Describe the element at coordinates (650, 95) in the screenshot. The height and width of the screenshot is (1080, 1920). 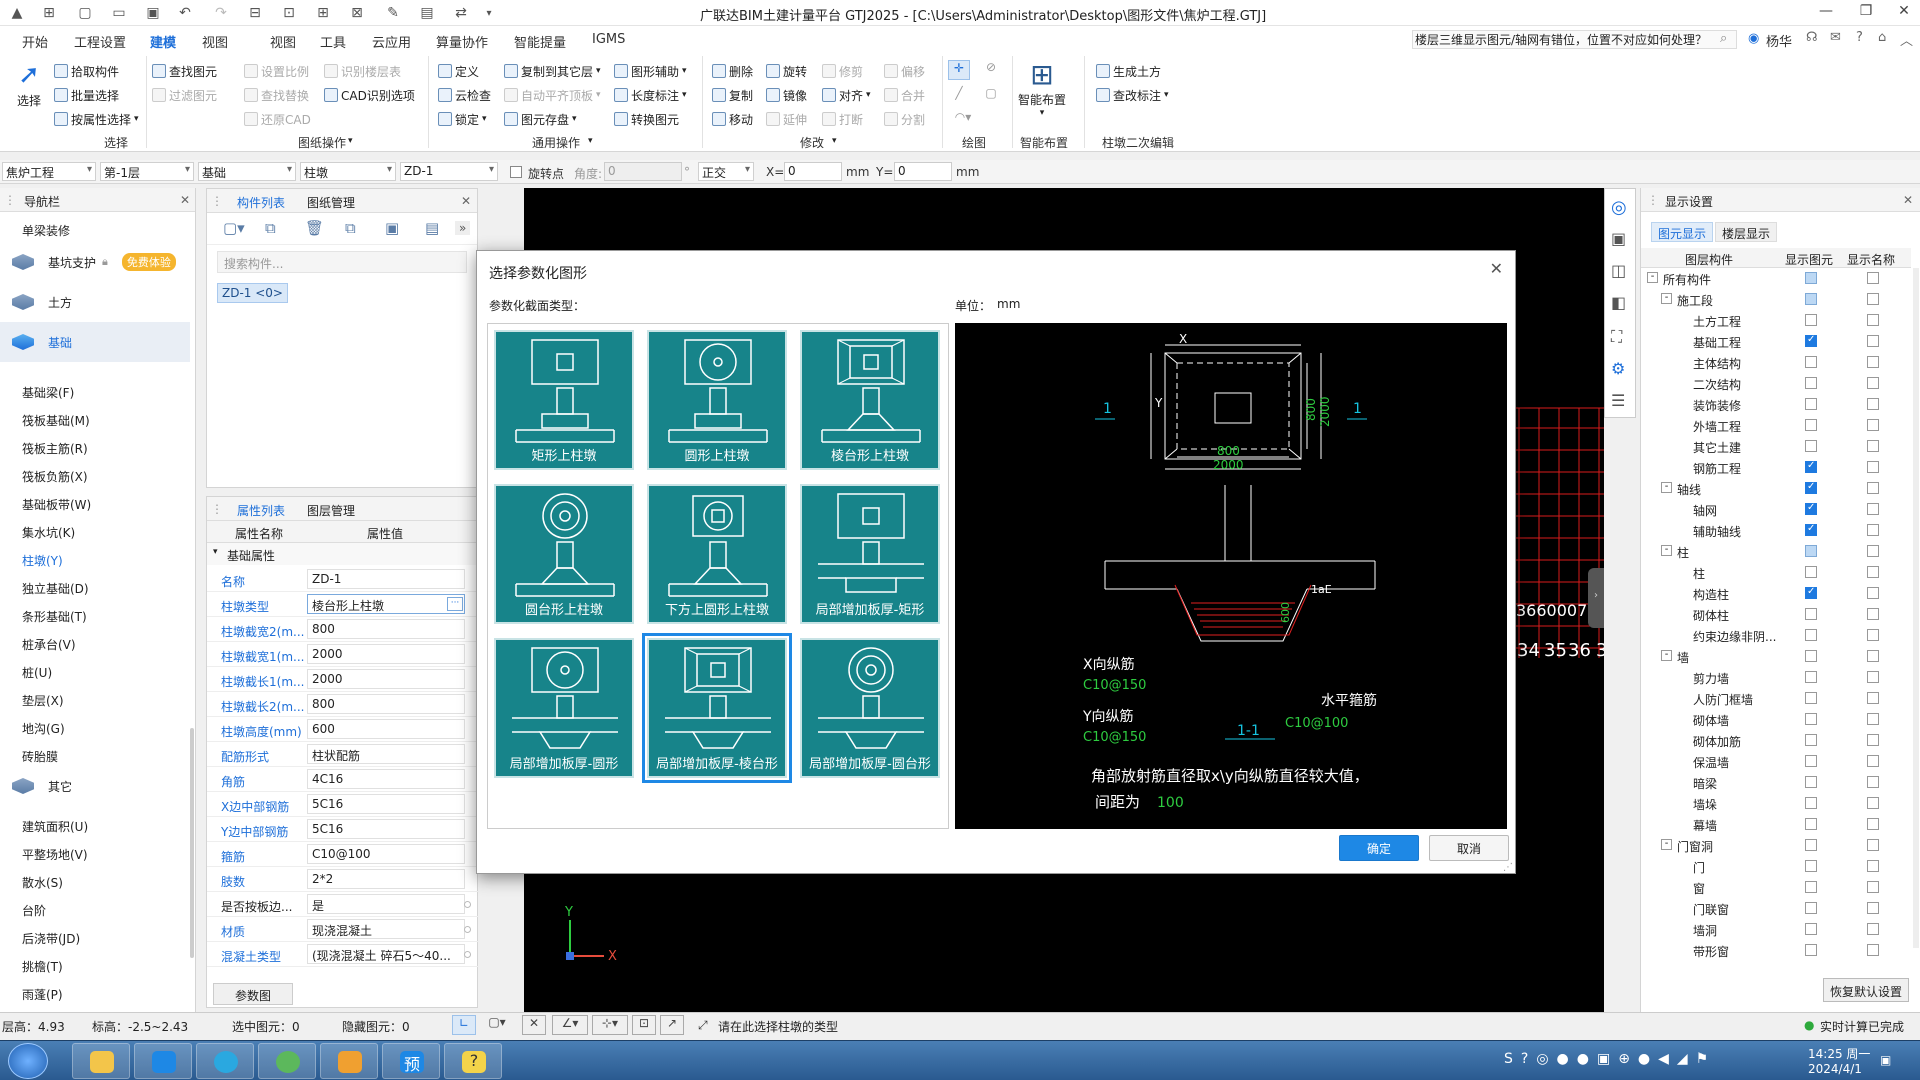
I see `length-mark-button: 长度标注 ▾` at that location.